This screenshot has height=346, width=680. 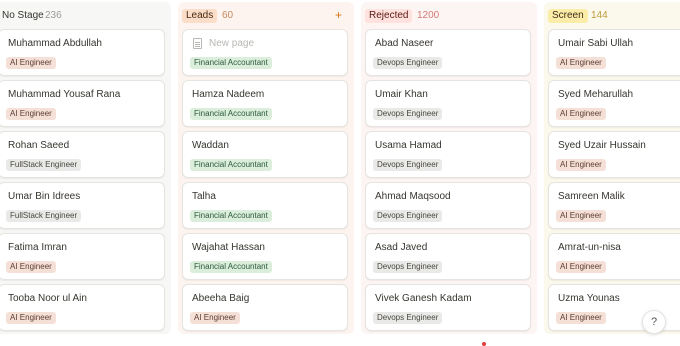 What do you see at coordinates (568, 16) in the screenshot?
I see `column-title: Screen` at bounding box center [568, 16].